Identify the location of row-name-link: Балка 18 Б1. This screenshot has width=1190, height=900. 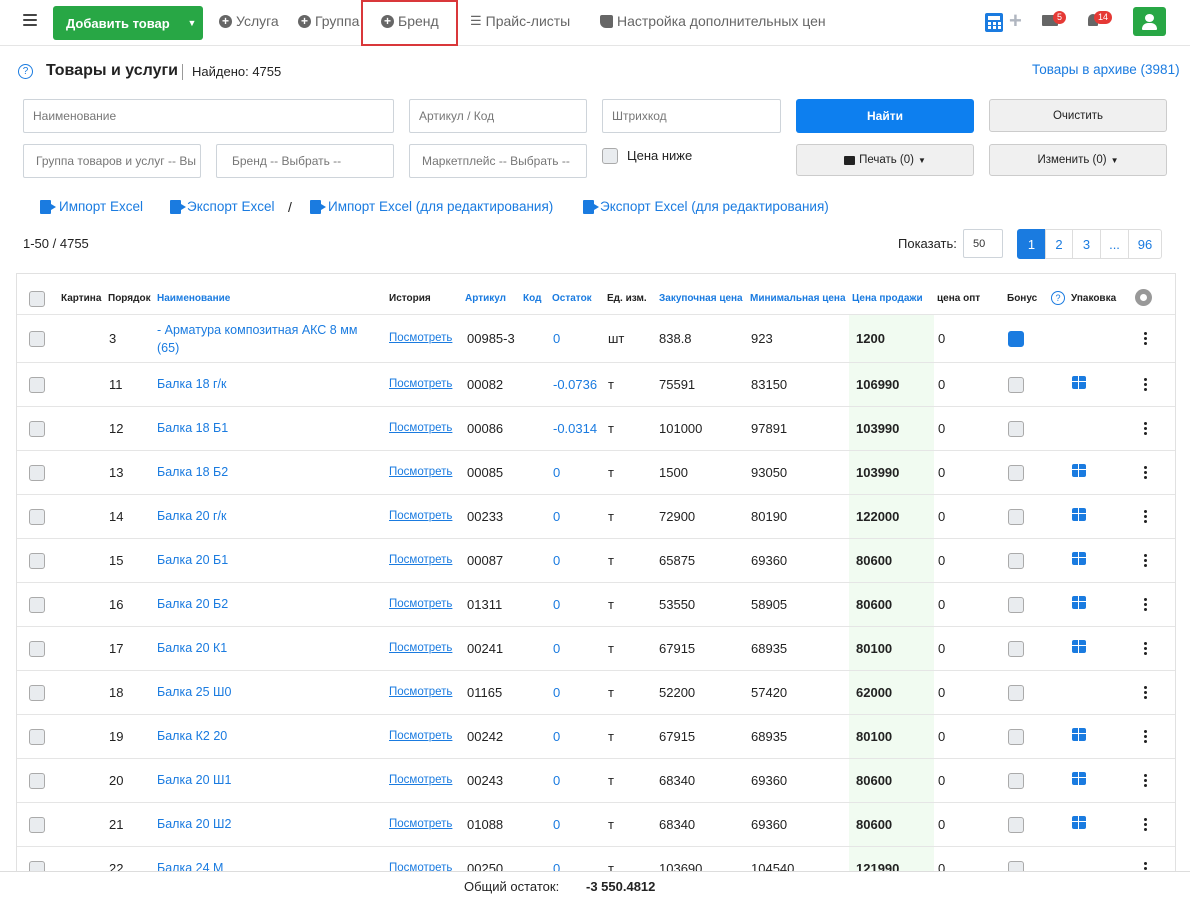
(192, 428).